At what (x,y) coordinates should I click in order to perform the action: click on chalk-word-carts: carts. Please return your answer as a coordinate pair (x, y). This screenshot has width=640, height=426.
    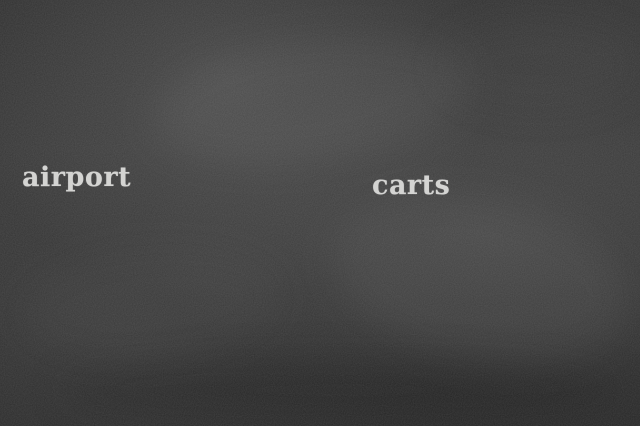
    Looking at the image, I should click on (411, 185).